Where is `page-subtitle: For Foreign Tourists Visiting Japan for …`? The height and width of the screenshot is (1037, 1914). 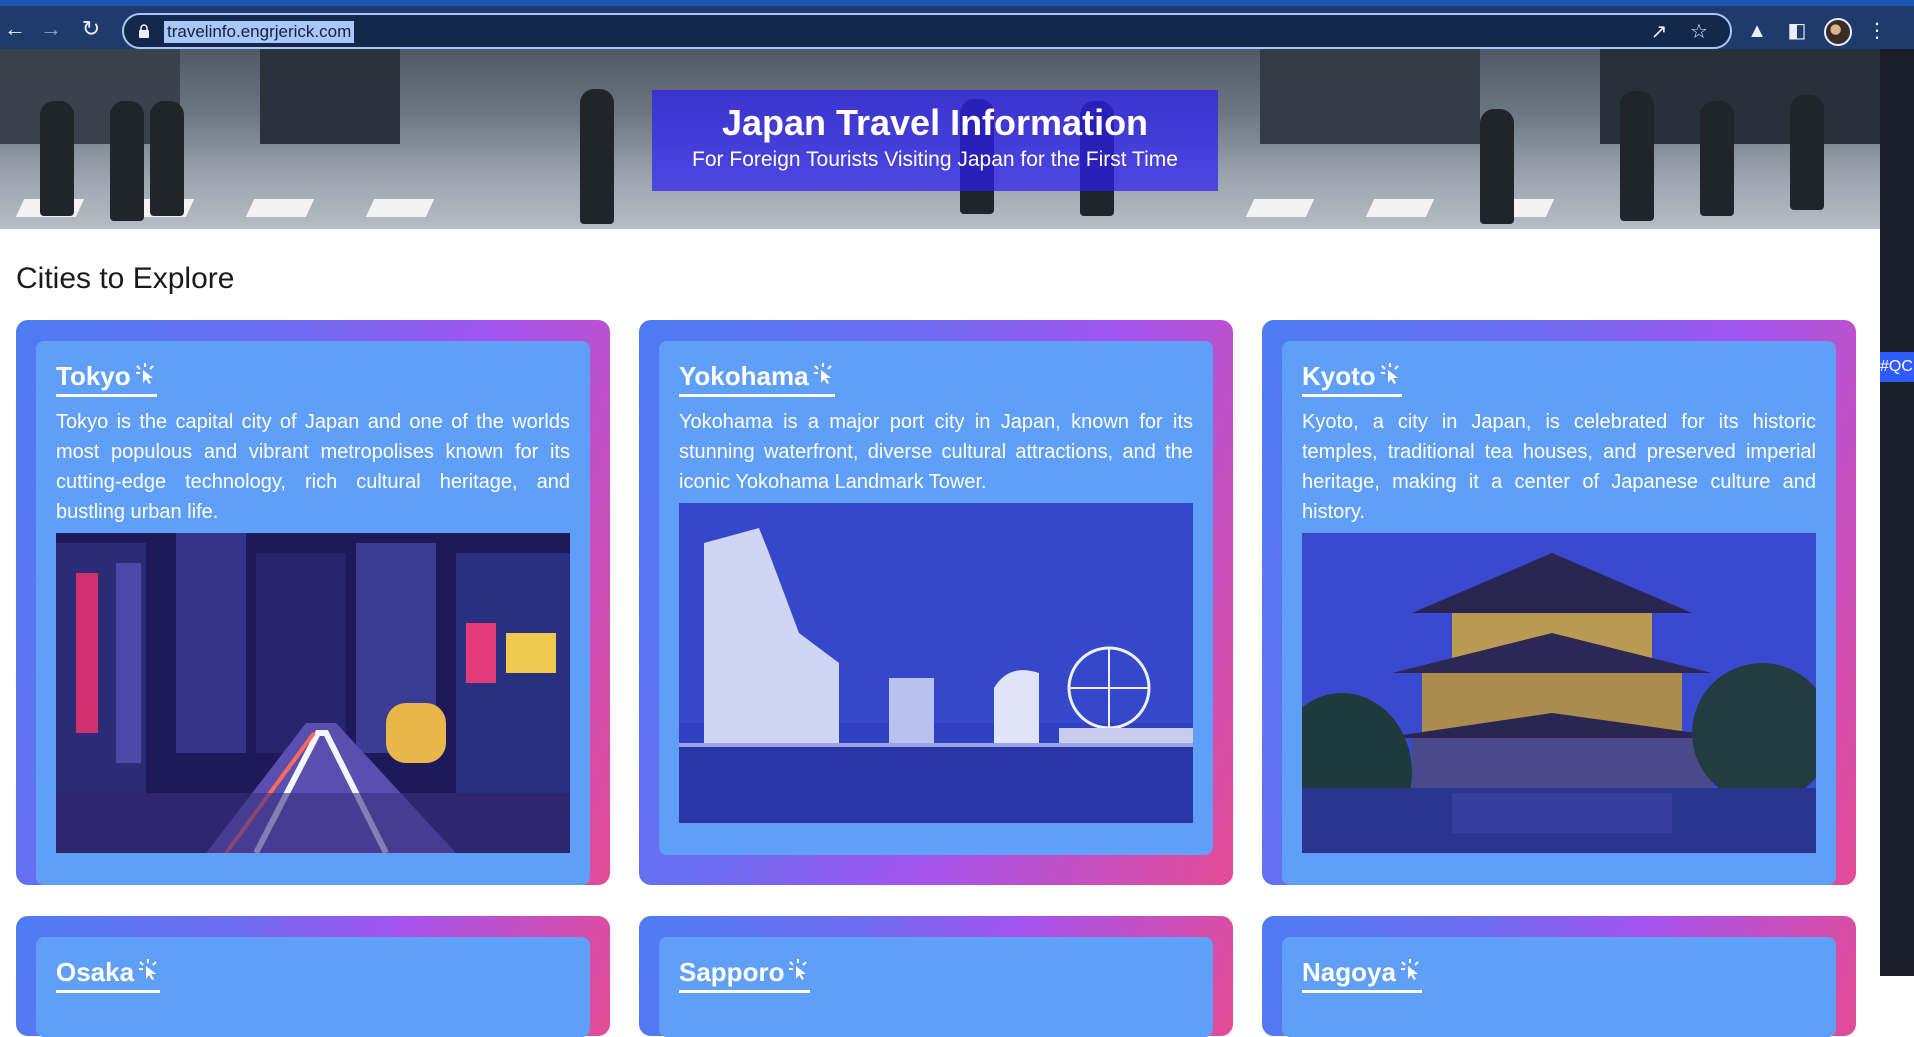 page-subtitle: For Foreign Tourists Visiting Japan for … is located at coordinates (935, 159).